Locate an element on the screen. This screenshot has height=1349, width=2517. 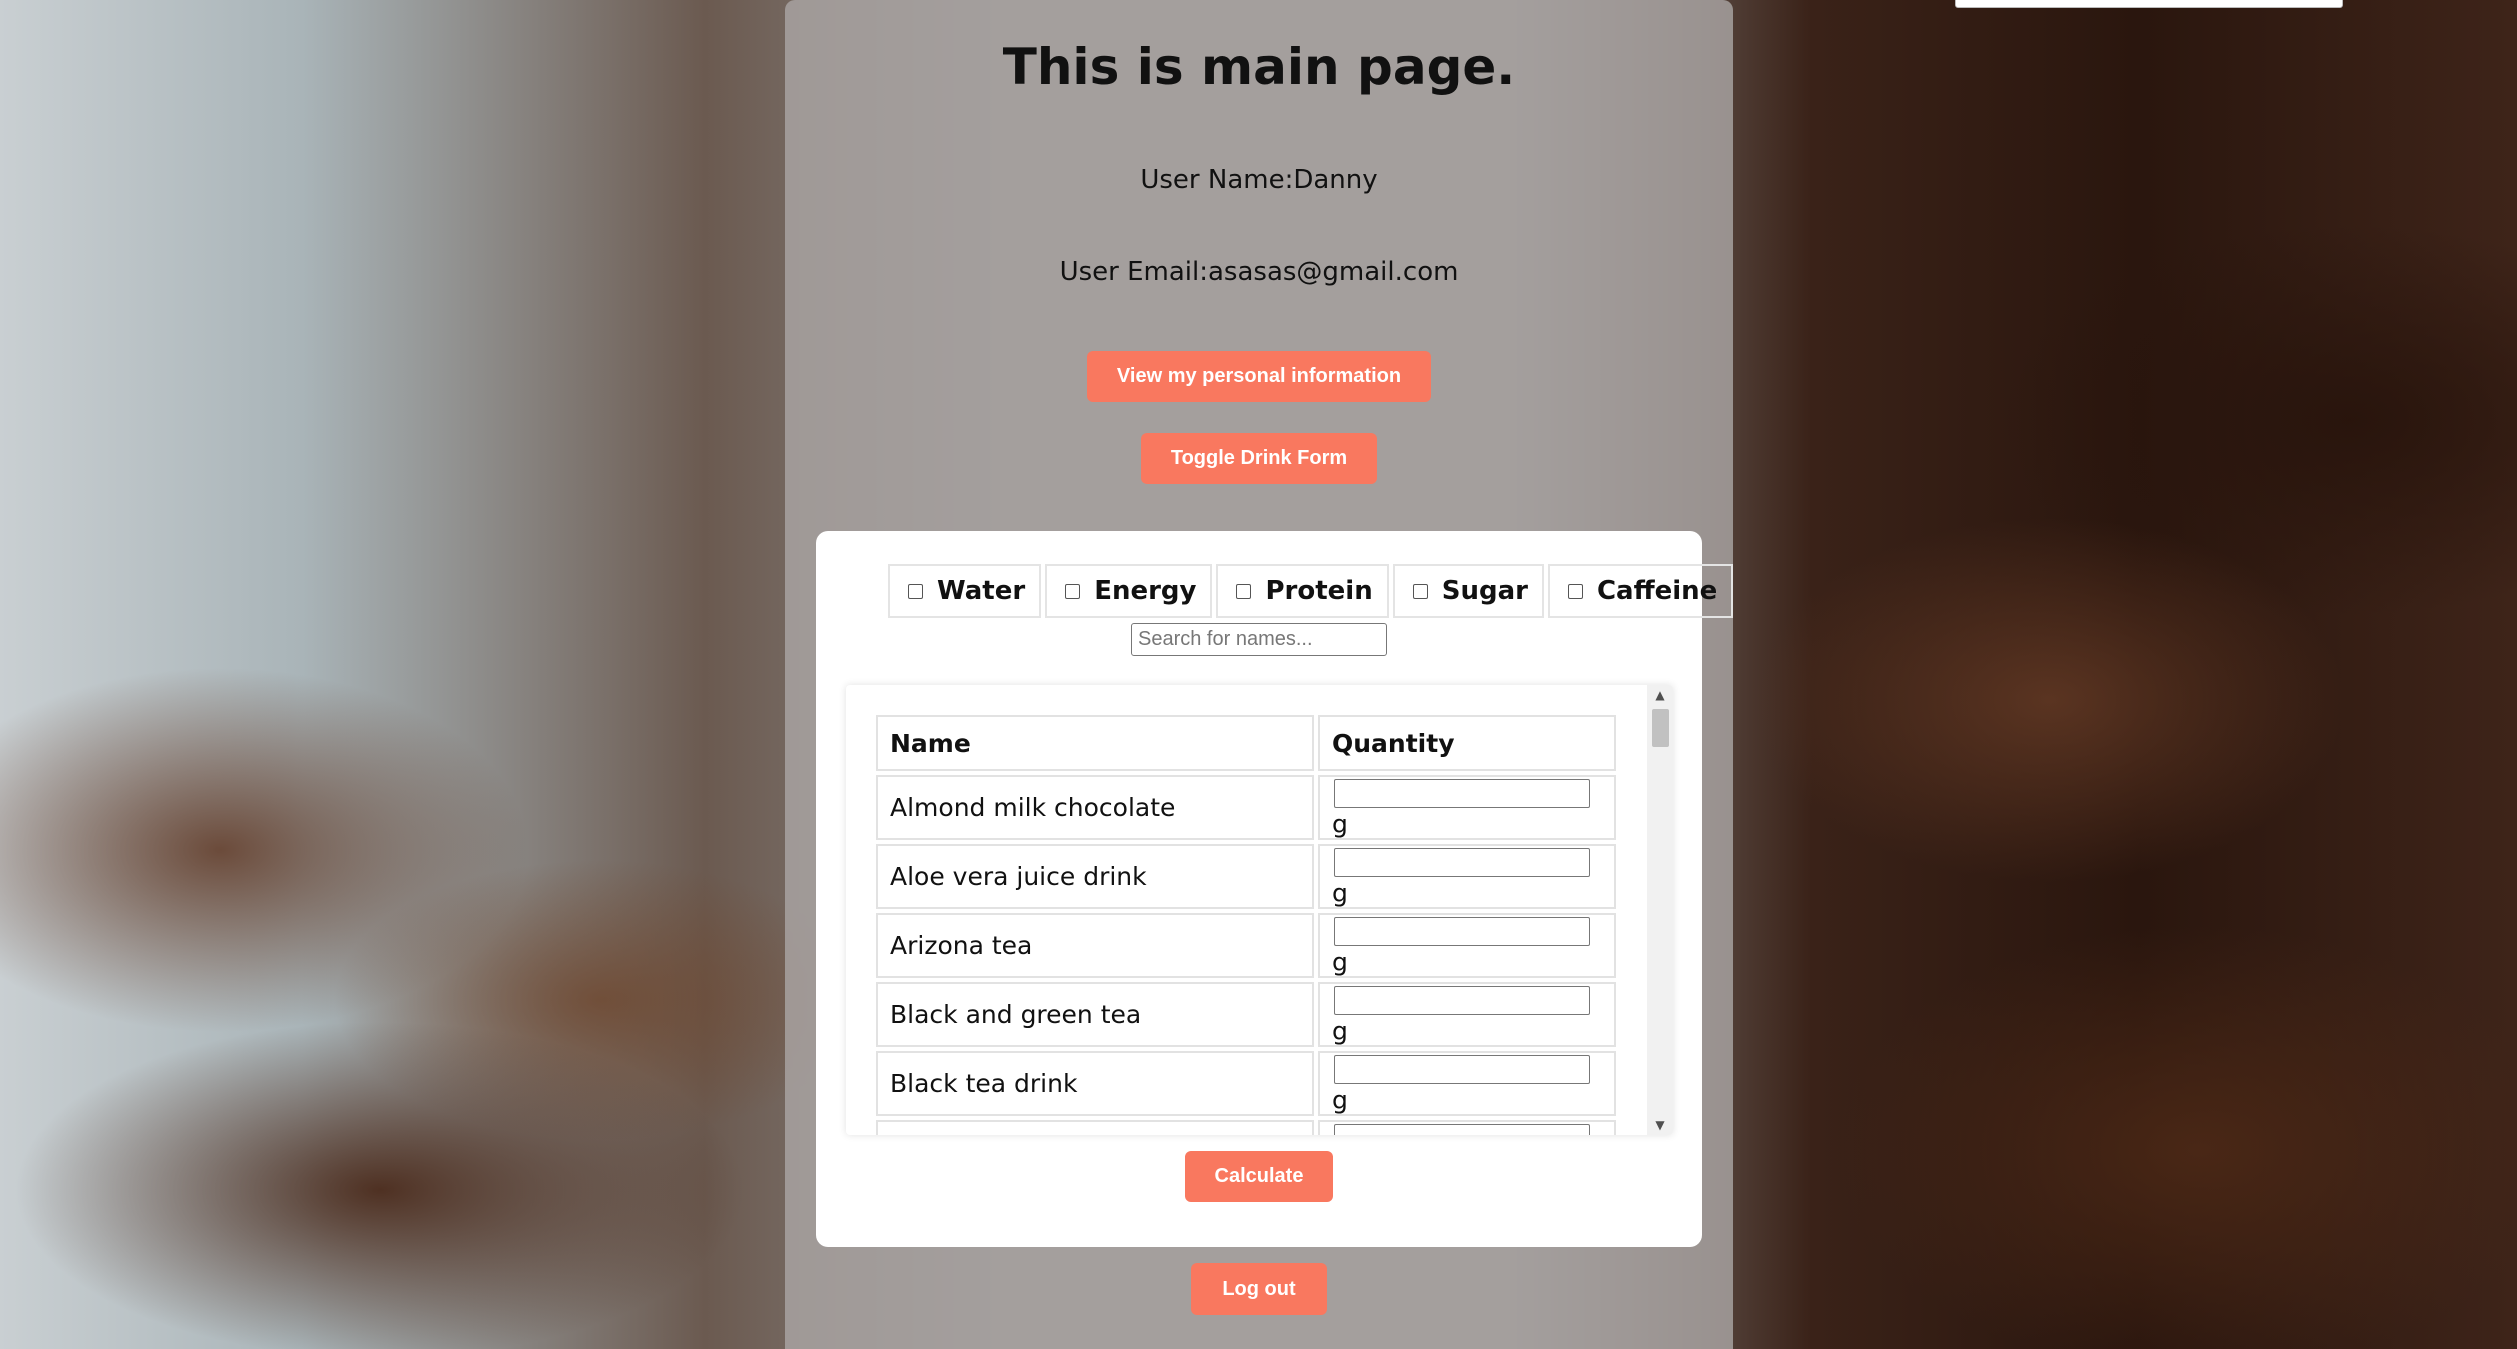
filter-label: Caffeine is located at coordinates (1657, 591).